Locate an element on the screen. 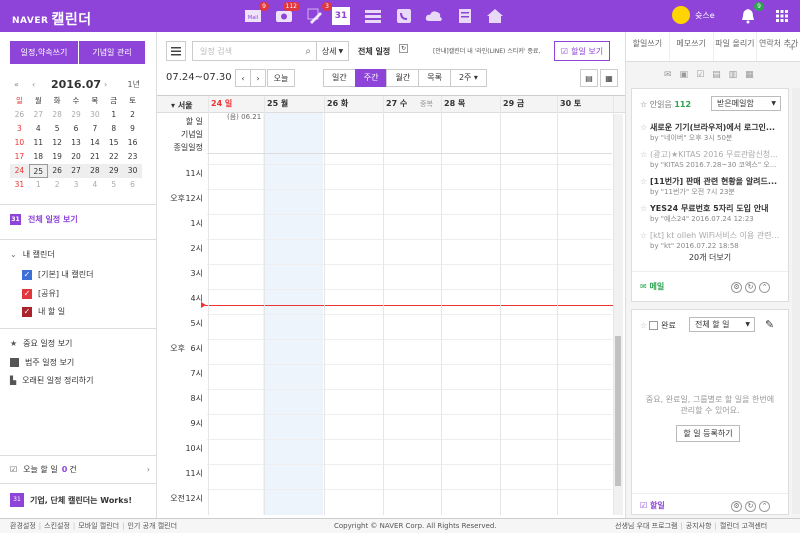 The image size is (800, 533). year-view-link: 1년 is located at coordinates (134, 84).